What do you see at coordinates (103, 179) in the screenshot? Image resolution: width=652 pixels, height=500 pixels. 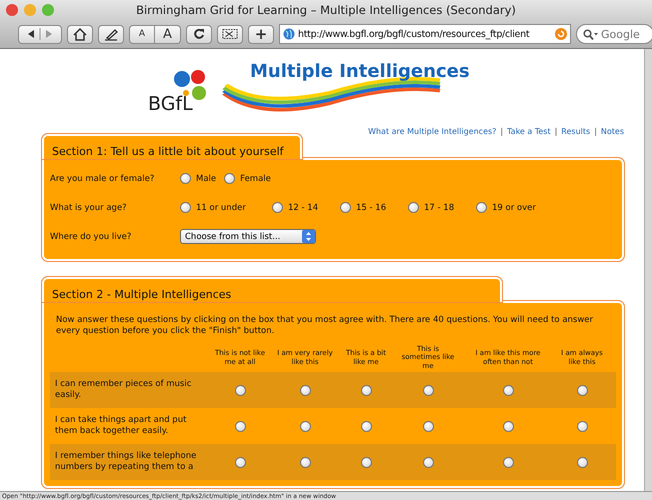 I see `question-label: Are you male or female?` at bounding box center [103, 179].